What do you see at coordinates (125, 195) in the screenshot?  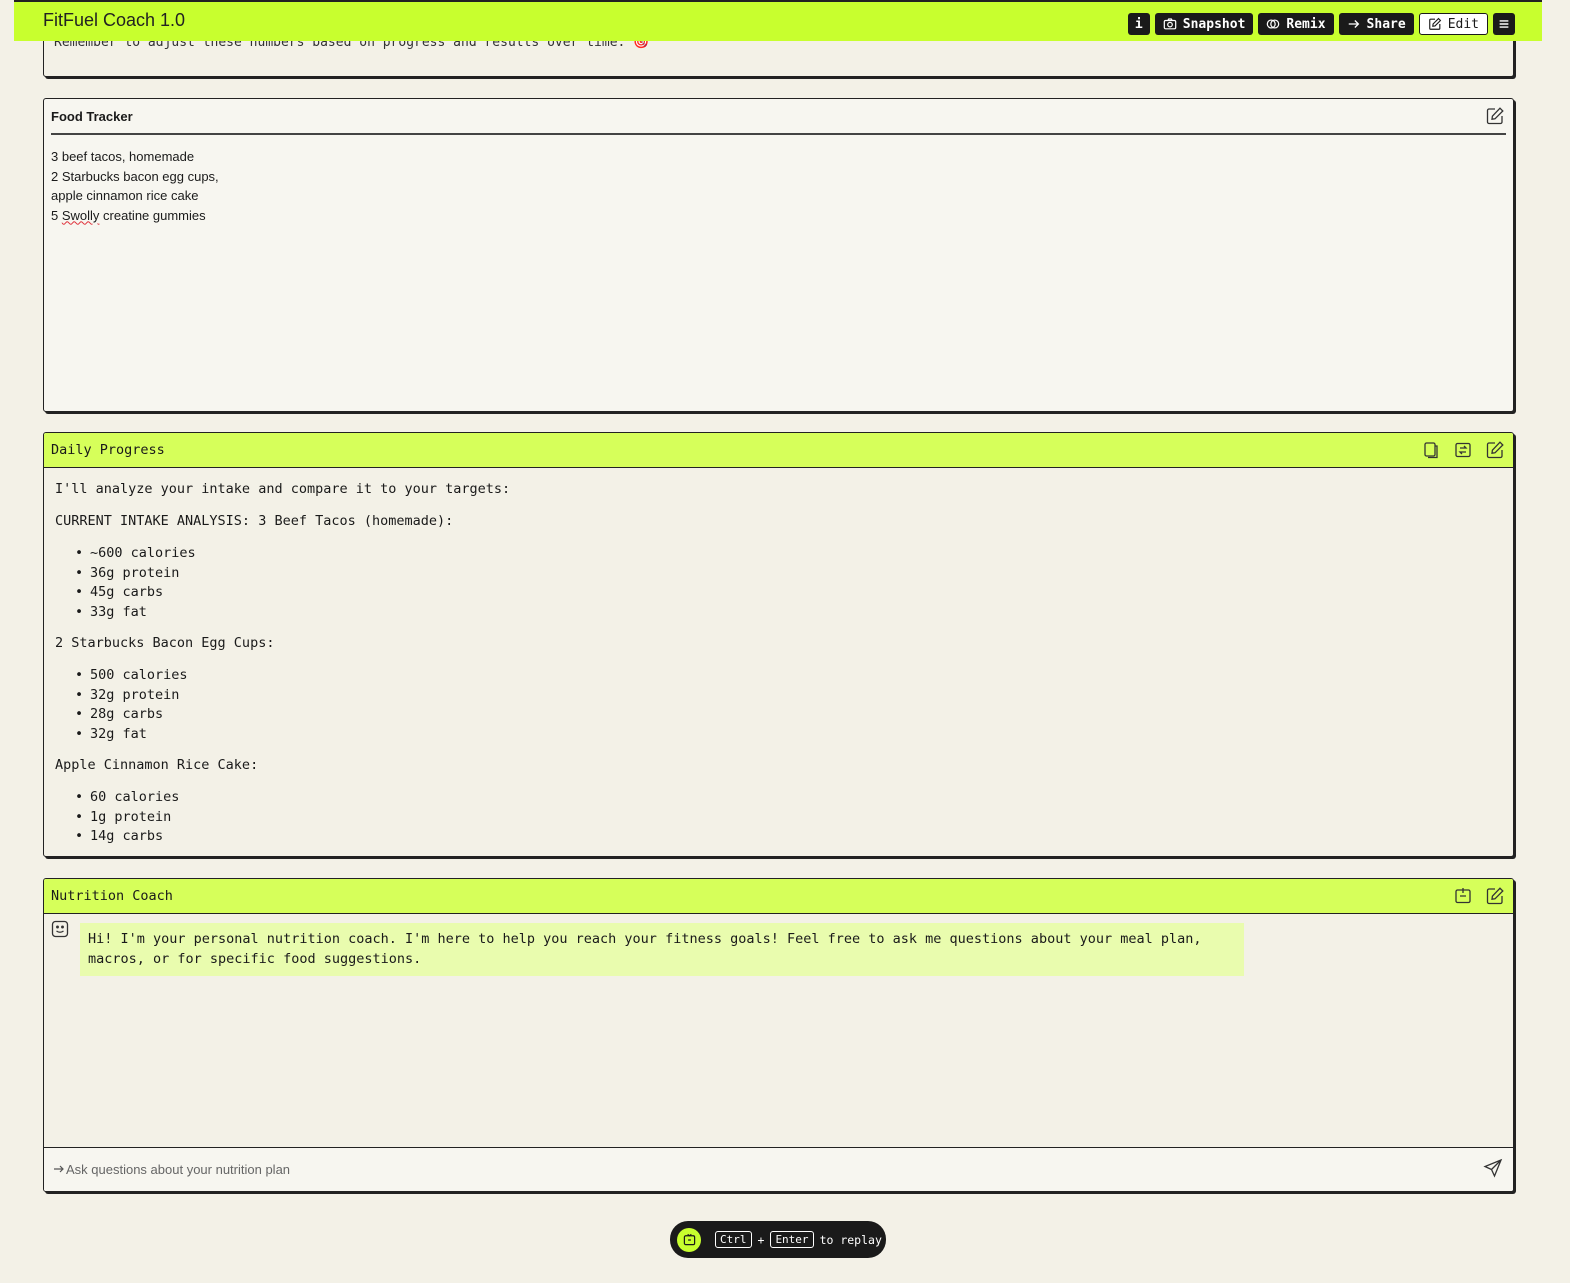 I see `food-line: apple cinnamon rice cake` at bounding box center [125, 195].